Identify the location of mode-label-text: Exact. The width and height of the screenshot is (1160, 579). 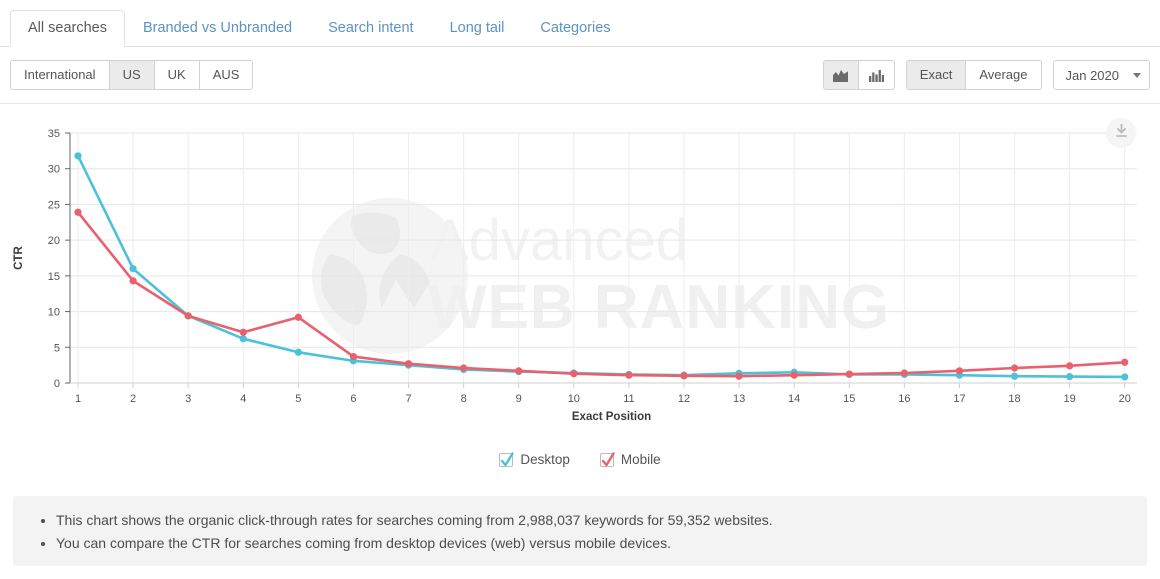
(936, 74).